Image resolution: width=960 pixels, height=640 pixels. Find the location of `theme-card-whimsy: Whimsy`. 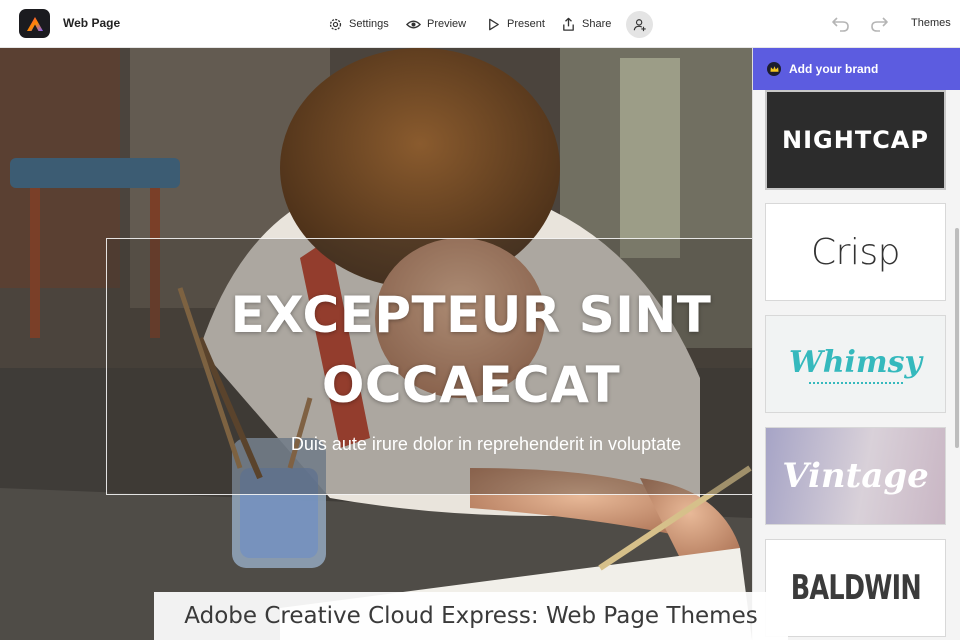

theme-card-whimsy: Whimsy is located at coordinates (855, 364).